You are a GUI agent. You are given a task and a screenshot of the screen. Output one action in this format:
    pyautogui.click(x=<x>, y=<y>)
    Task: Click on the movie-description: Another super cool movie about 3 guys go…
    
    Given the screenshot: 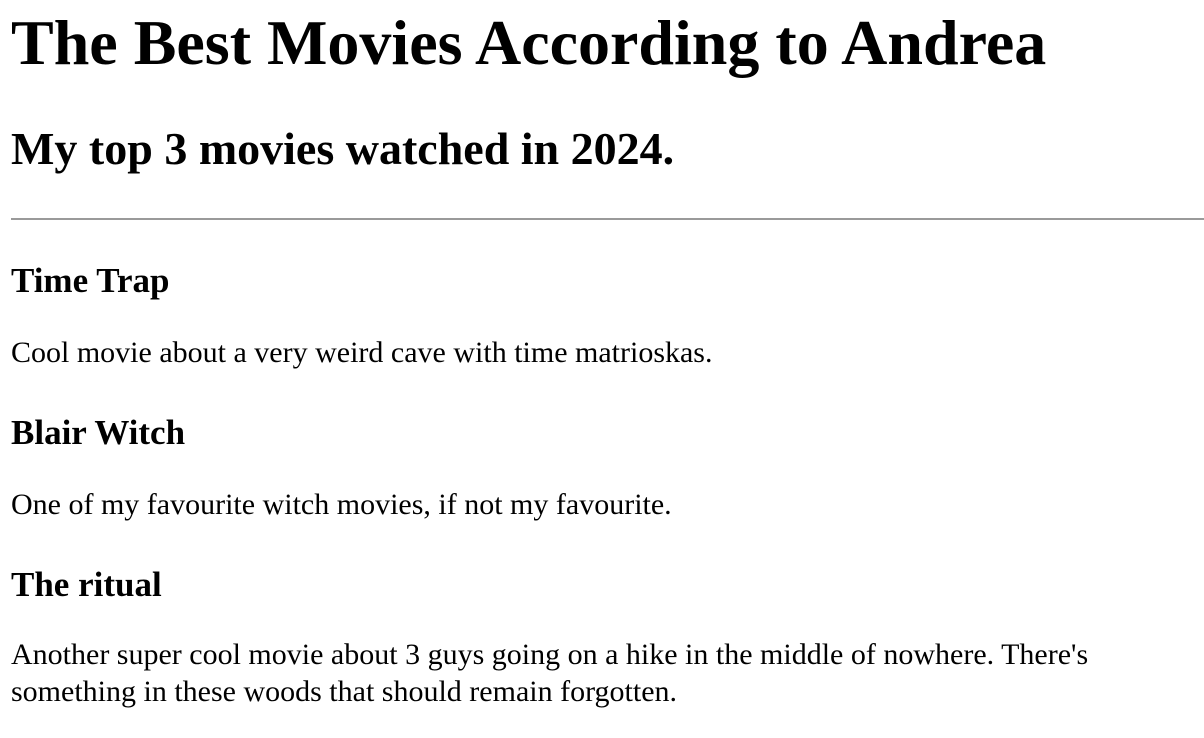 What is the action you would take?
    pyautogui.click(x=550, y=673)
    